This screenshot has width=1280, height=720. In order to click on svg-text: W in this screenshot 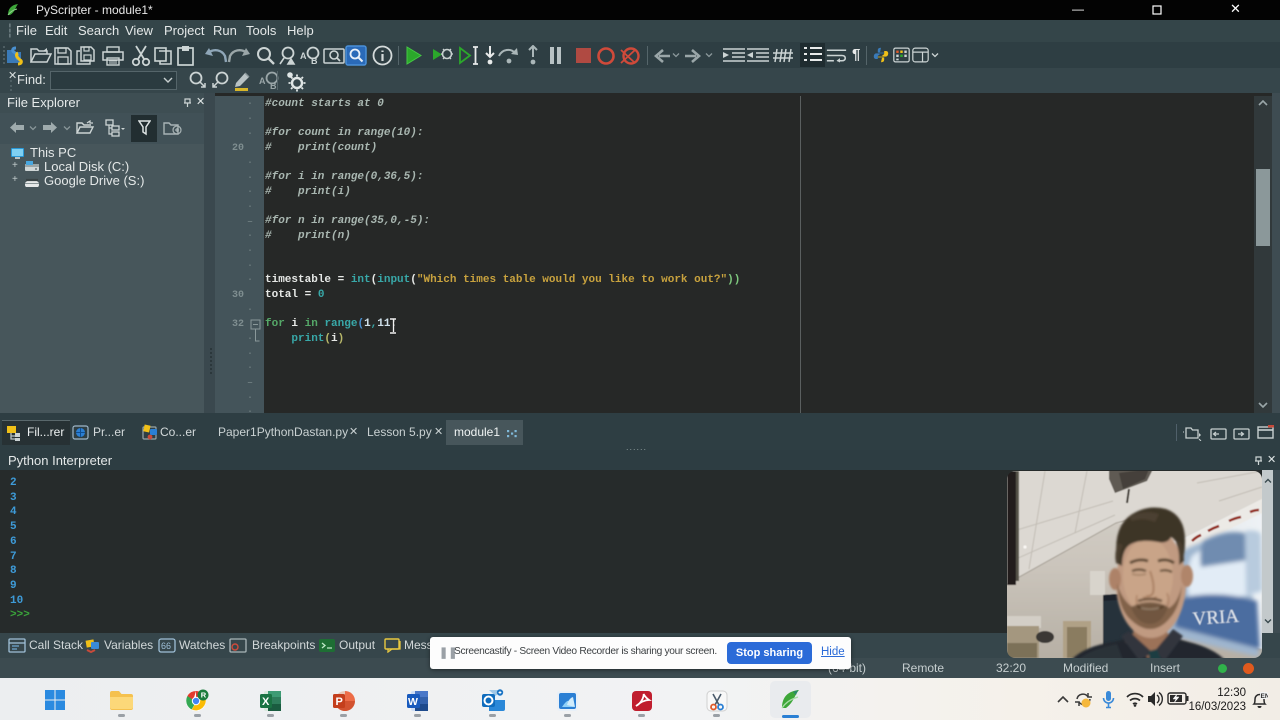, I will do `click(413, 702)`.